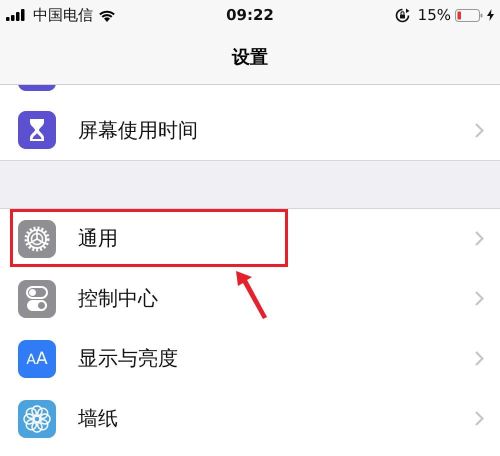 This screenshot has height=456, width=500. Describe the element at coordinates (469, 15) in the screenshot. I see `battery-icon` at that location.